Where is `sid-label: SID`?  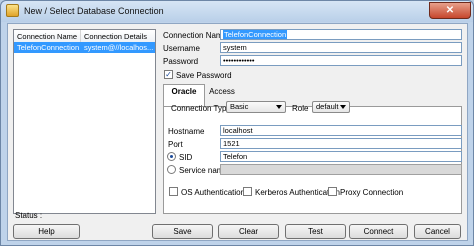
sid-label: SID is located at coordinates (186, 157).